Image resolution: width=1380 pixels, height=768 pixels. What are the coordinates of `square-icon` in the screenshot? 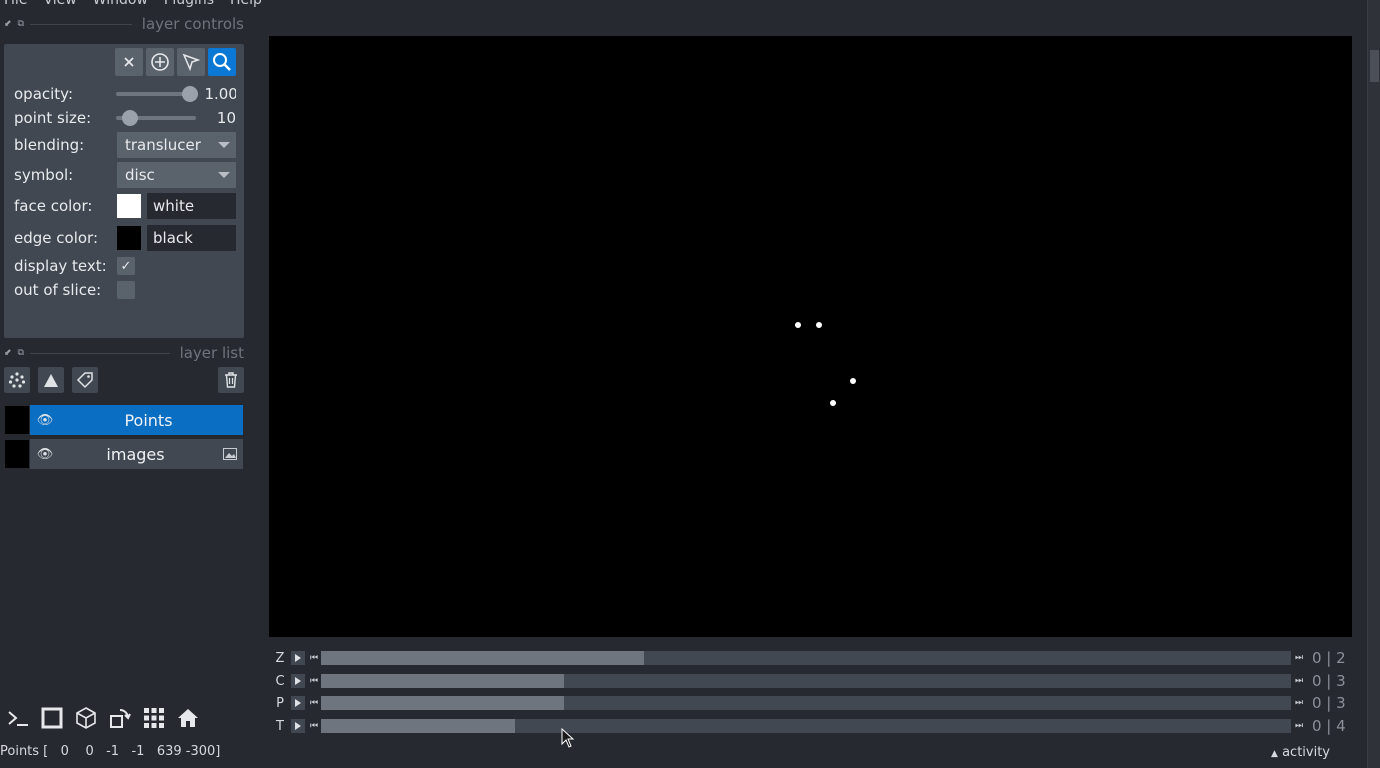 It's located at (52, 718).